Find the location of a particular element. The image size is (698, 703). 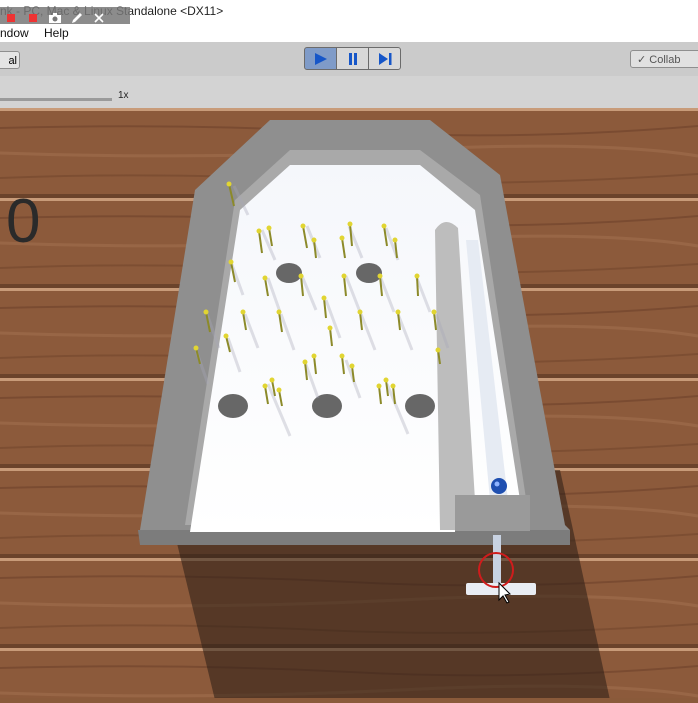

play-button is located at coordinates (320, 58).